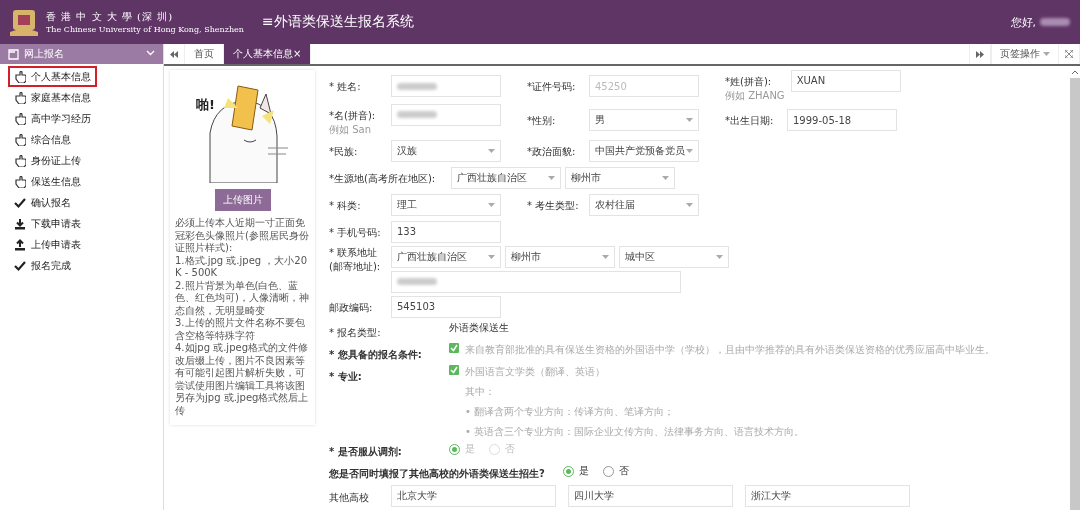 Image resolution: width=1080 pixels, height=510 pixels. What do you see at coordinates (42, 139) in the screenshot?
I see `sidebar-item: 综合信息` at bounding box center [42, 139].